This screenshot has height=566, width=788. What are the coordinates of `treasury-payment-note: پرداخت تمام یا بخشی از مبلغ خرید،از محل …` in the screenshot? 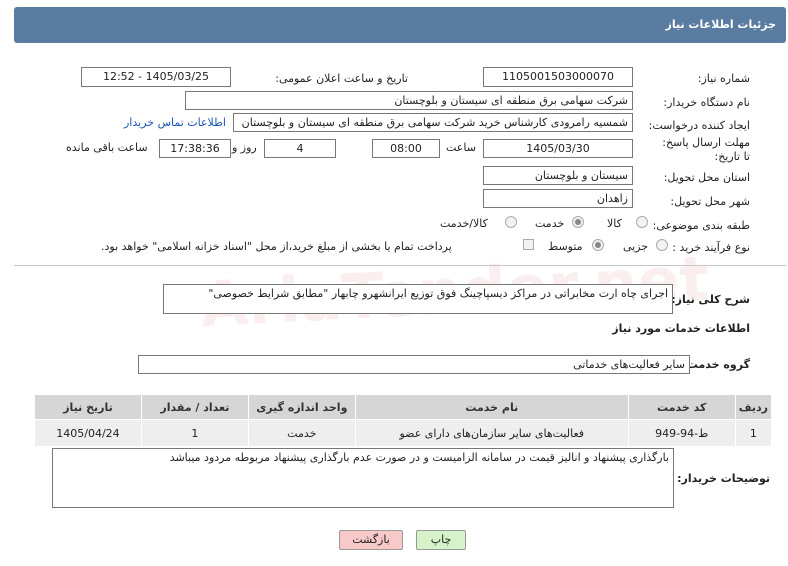 It's located at (276, 246).